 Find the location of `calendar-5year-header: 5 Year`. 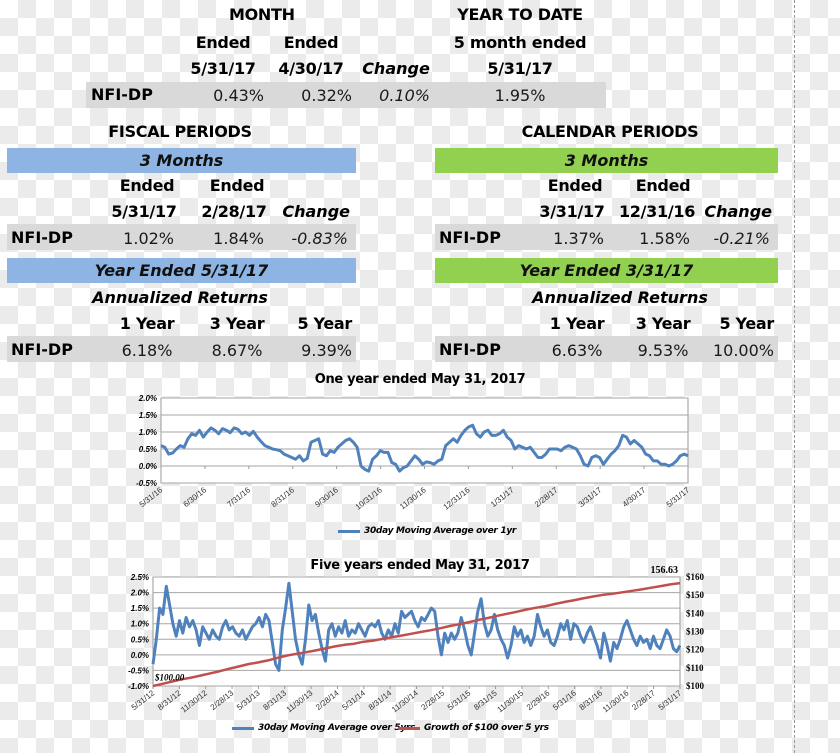

calendar-5year-header: 5 Year is located at coordinates (746, 323).